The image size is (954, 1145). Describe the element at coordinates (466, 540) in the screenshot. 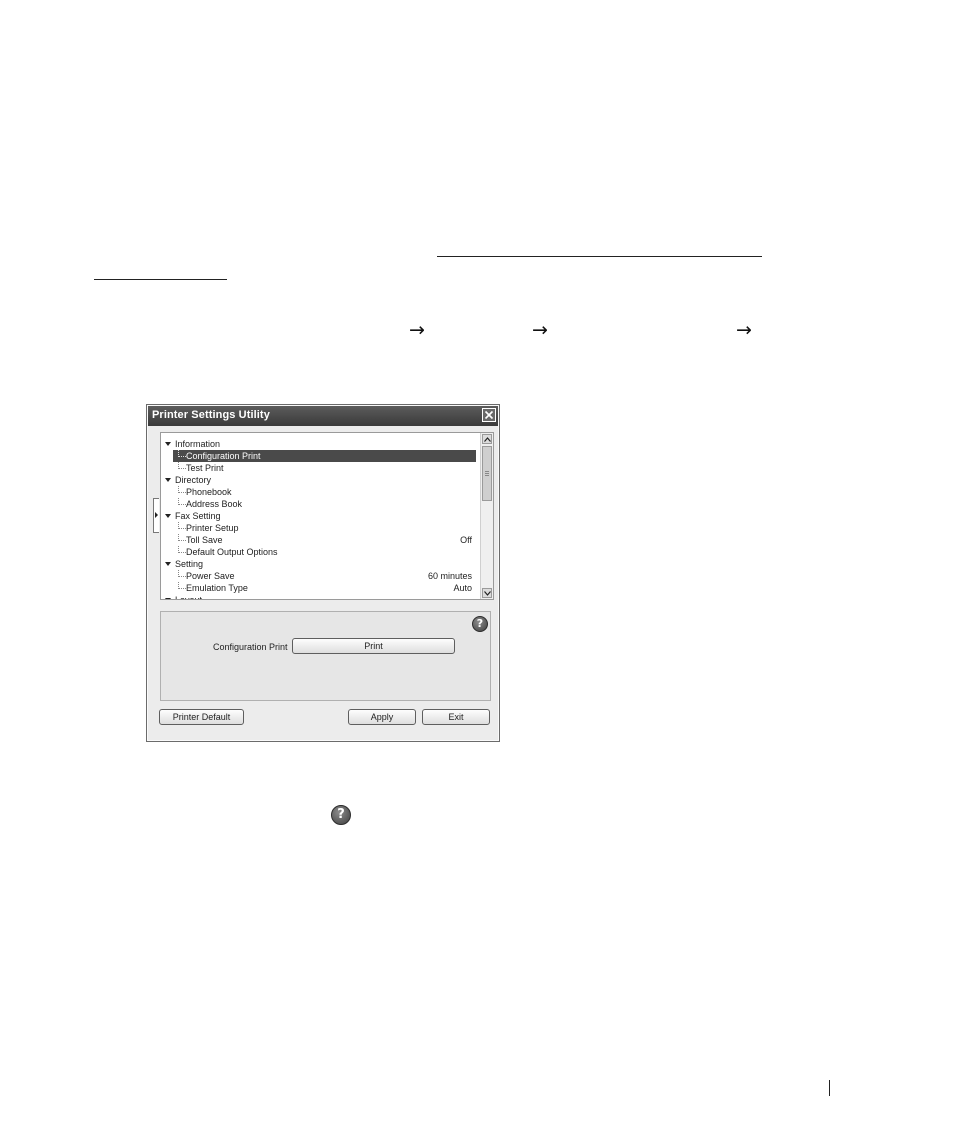

I see `tree-item-value: Off` at that location.